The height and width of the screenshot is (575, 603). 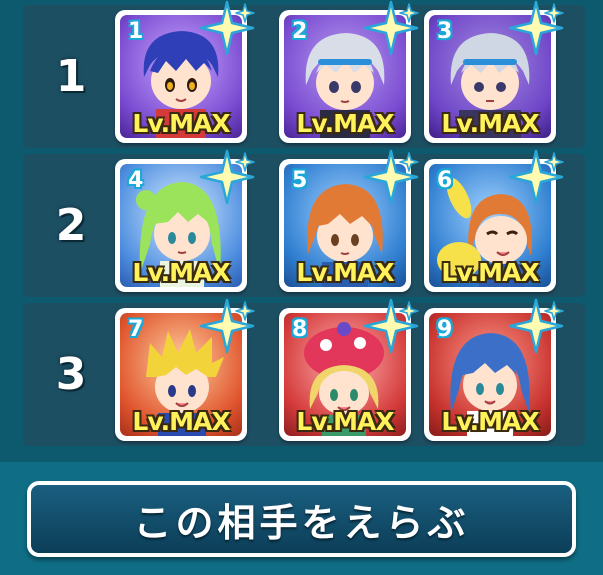 I want to click on character-card-4: 4 Lv.MAX, so click(x=185, y=220).